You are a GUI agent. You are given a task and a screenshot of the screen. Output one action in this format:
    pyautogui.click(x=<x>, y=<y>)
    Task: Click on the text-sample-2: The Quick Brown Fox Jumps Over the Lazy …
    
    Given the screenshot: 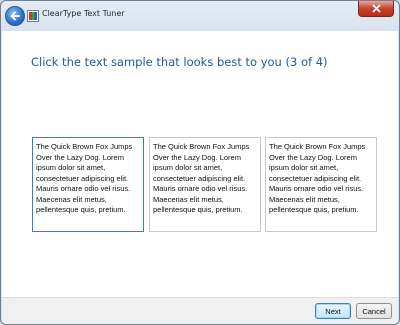 What is the action you would take?
    pyautogui.click(x=205, y=184)
    